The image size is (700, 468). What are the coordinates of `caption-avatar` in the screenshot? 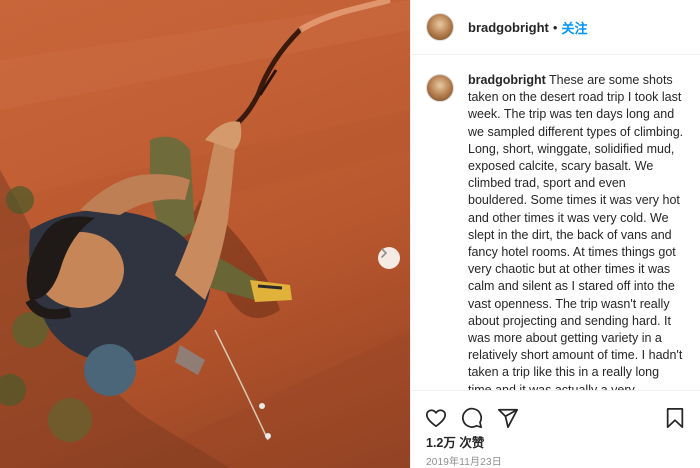 It's located at (440, 88).